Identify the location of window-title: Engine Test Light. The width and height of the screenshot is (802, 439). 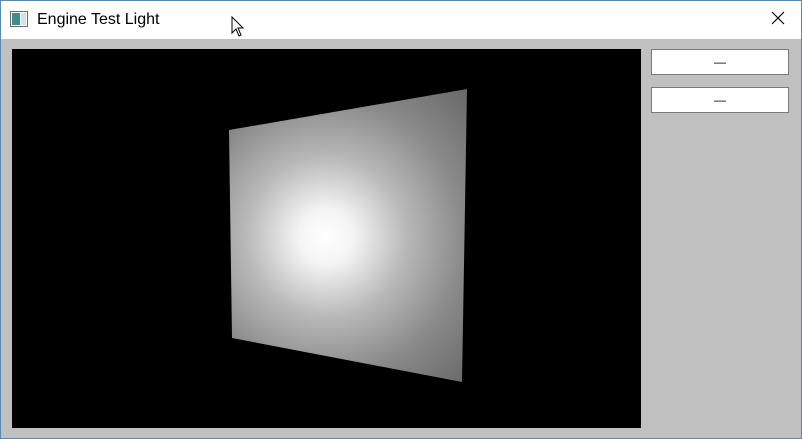
(98, 19).